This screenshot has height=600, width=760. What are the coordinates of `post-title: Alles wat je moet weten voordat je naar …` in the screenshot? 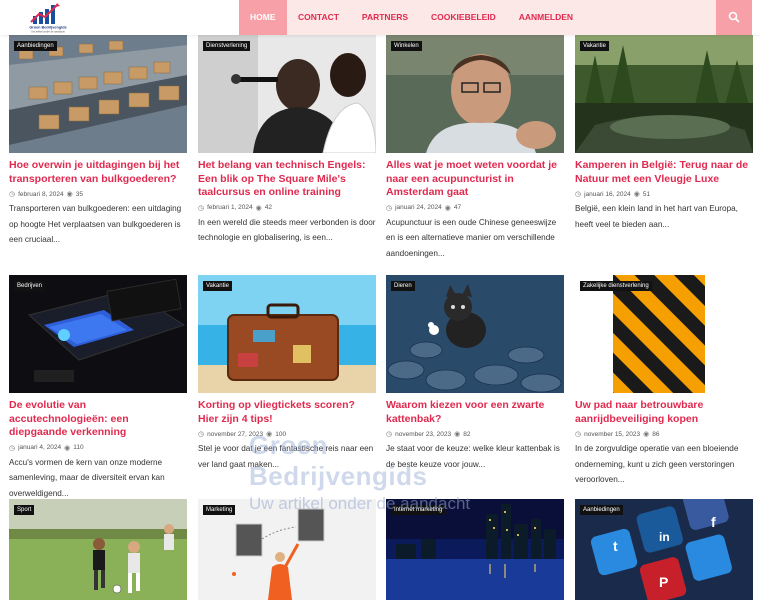 It's located at (475, 179).